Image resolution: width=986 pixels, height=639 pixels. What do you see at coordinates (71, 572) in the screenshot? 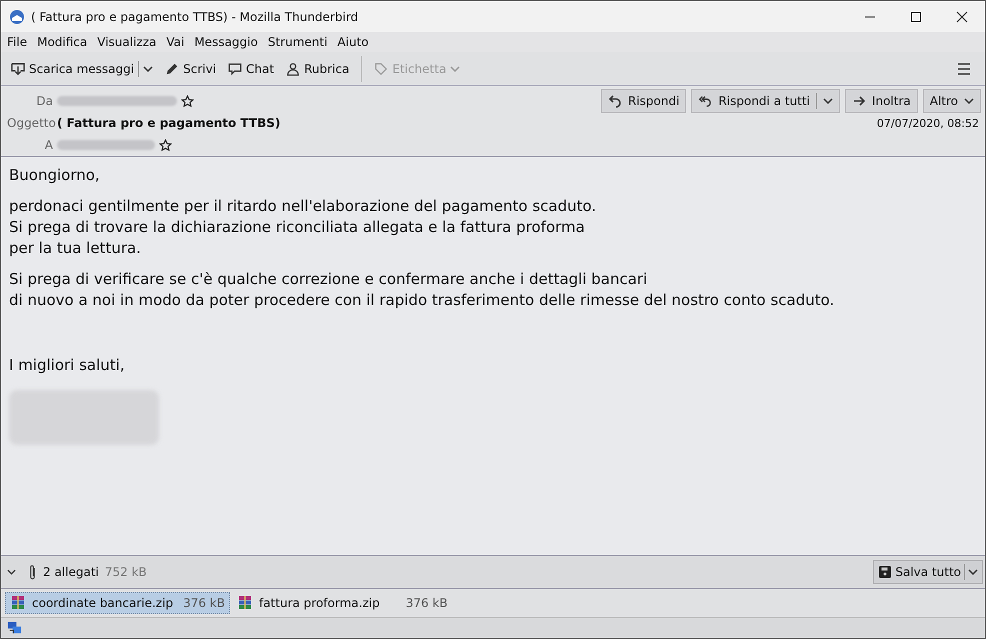
I see `attachment-count: 2 allegati` at bounding box center [71, 572].